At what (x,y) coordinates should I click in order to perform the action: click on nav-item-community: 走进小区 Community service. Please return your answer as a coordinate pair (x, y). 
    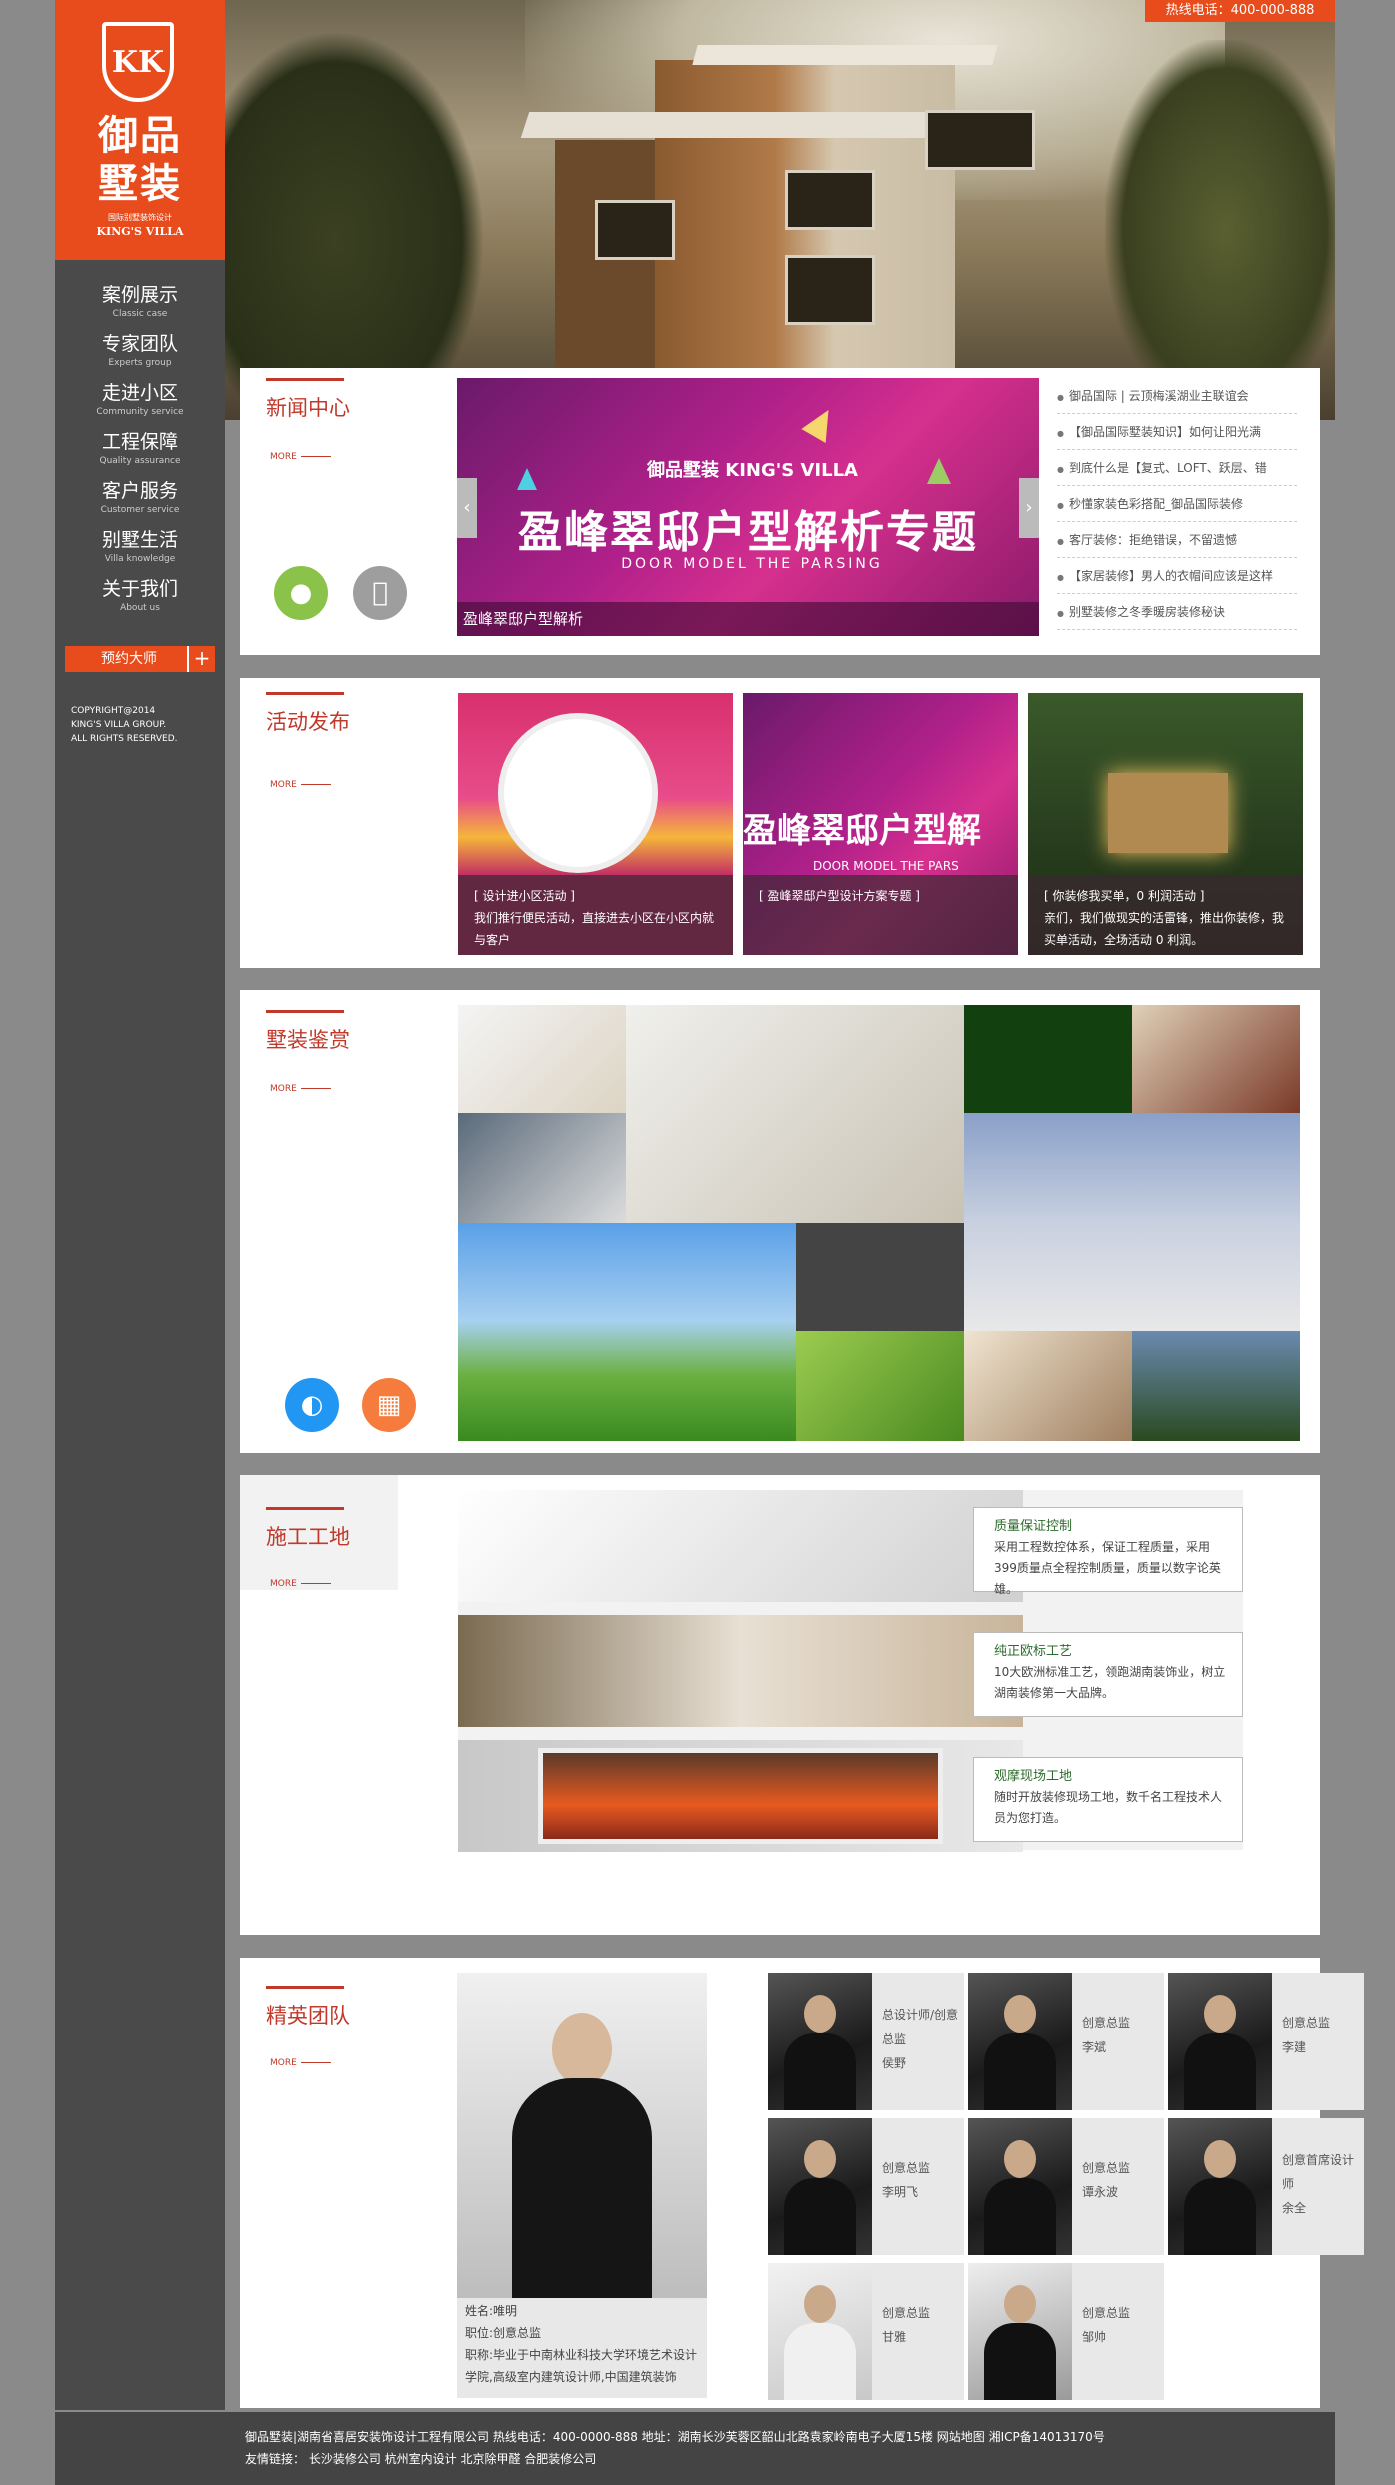
    Looking at the image, I should click on (140, 404).